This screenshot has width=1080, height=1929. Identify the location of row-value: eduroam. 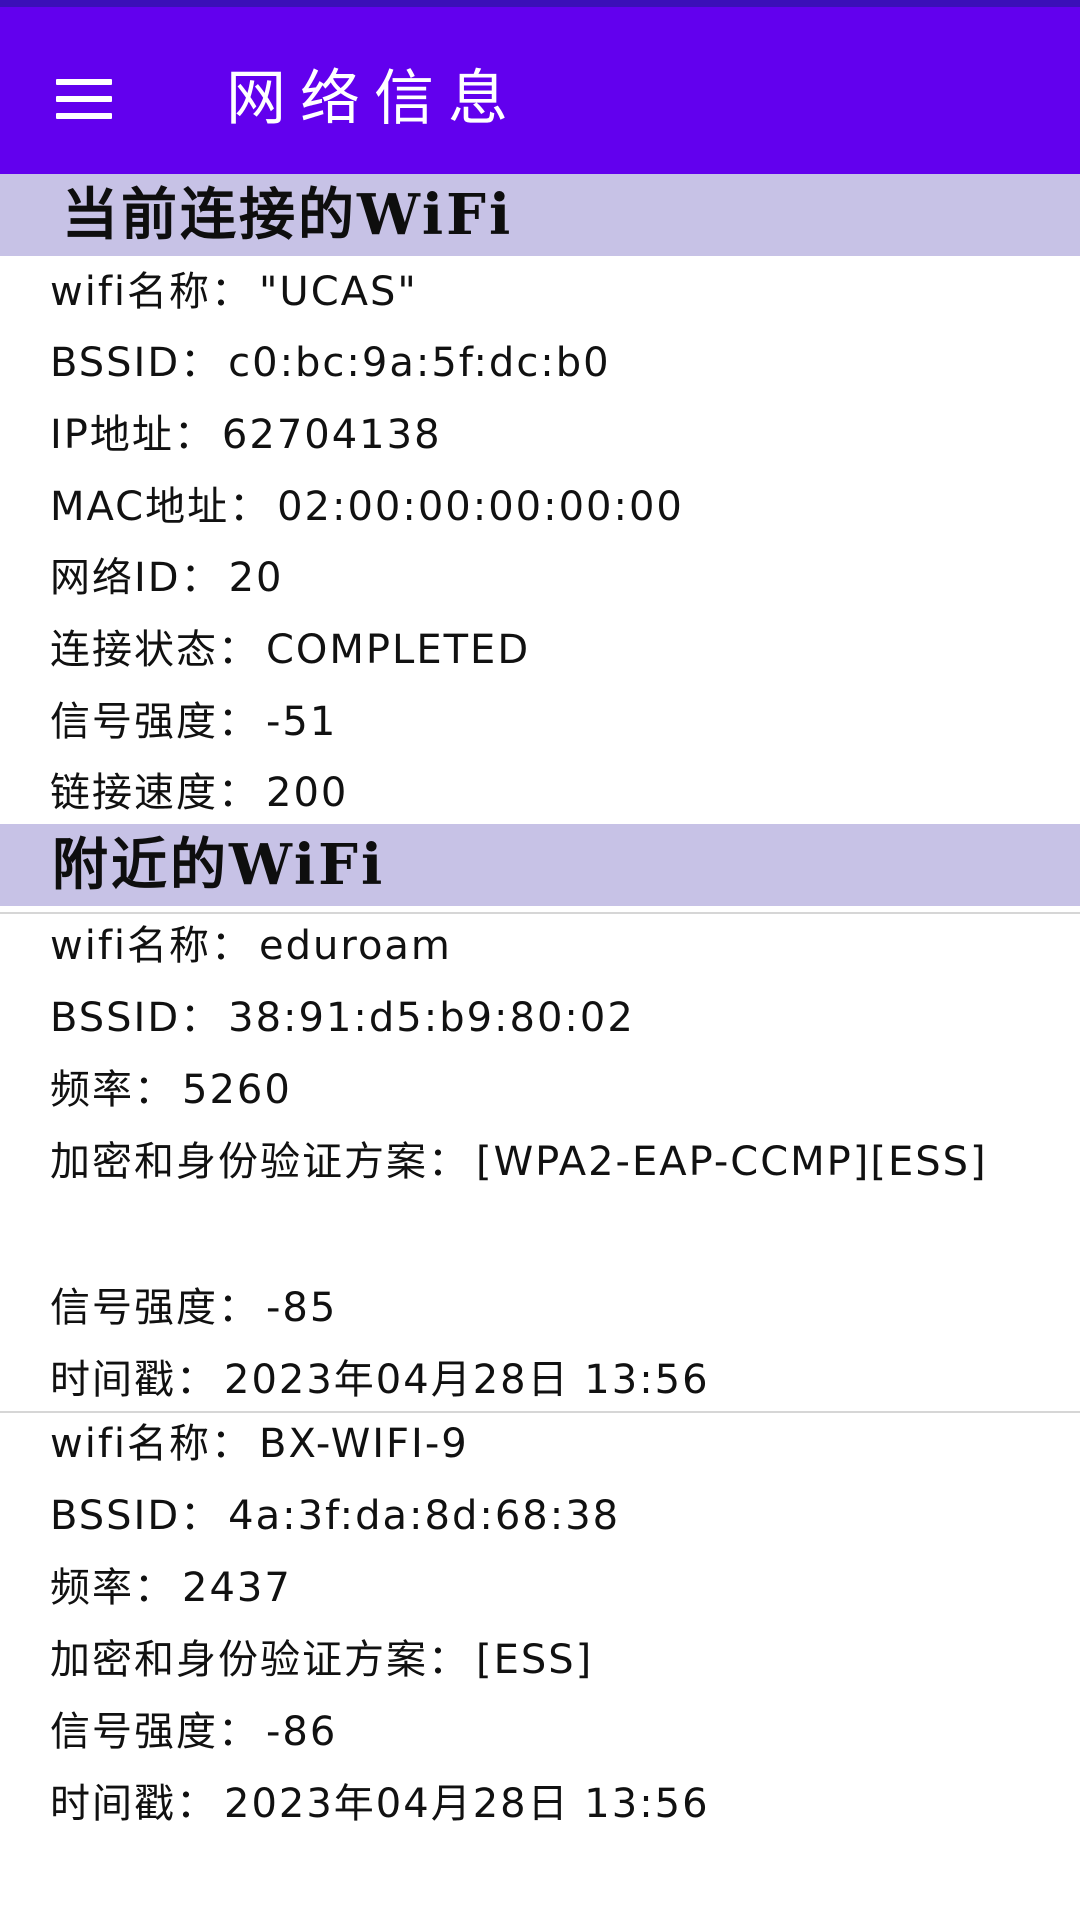
(355, 946).